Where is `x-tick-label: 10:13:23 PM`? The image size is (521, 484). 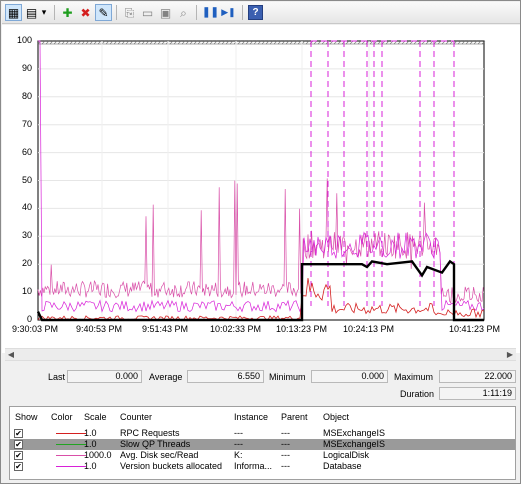 x-tick-label: 10:13:23 PM is located at coordinates (302, 329).